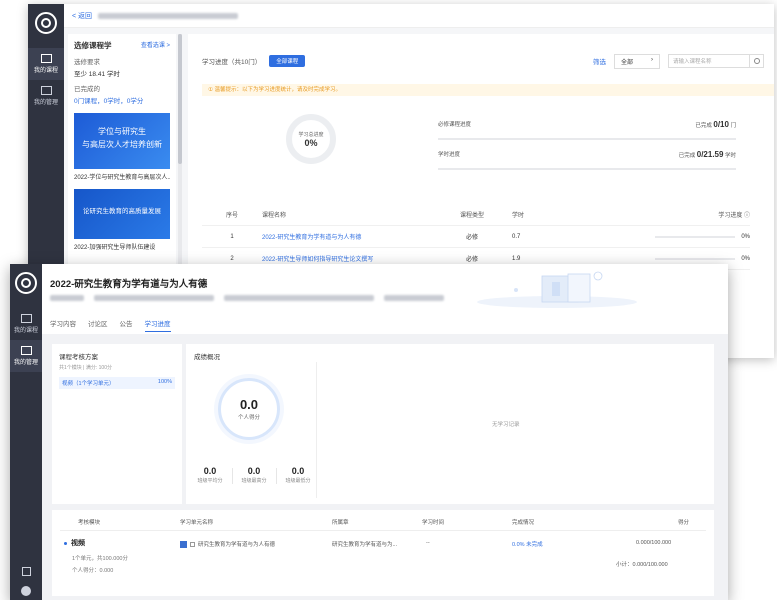 The width and height of the screenshot is (777, 600). What do you see at coordinates (247, 298) in the screenshot?
I see `course-meta-blurred` at bounding box center [247, 298].